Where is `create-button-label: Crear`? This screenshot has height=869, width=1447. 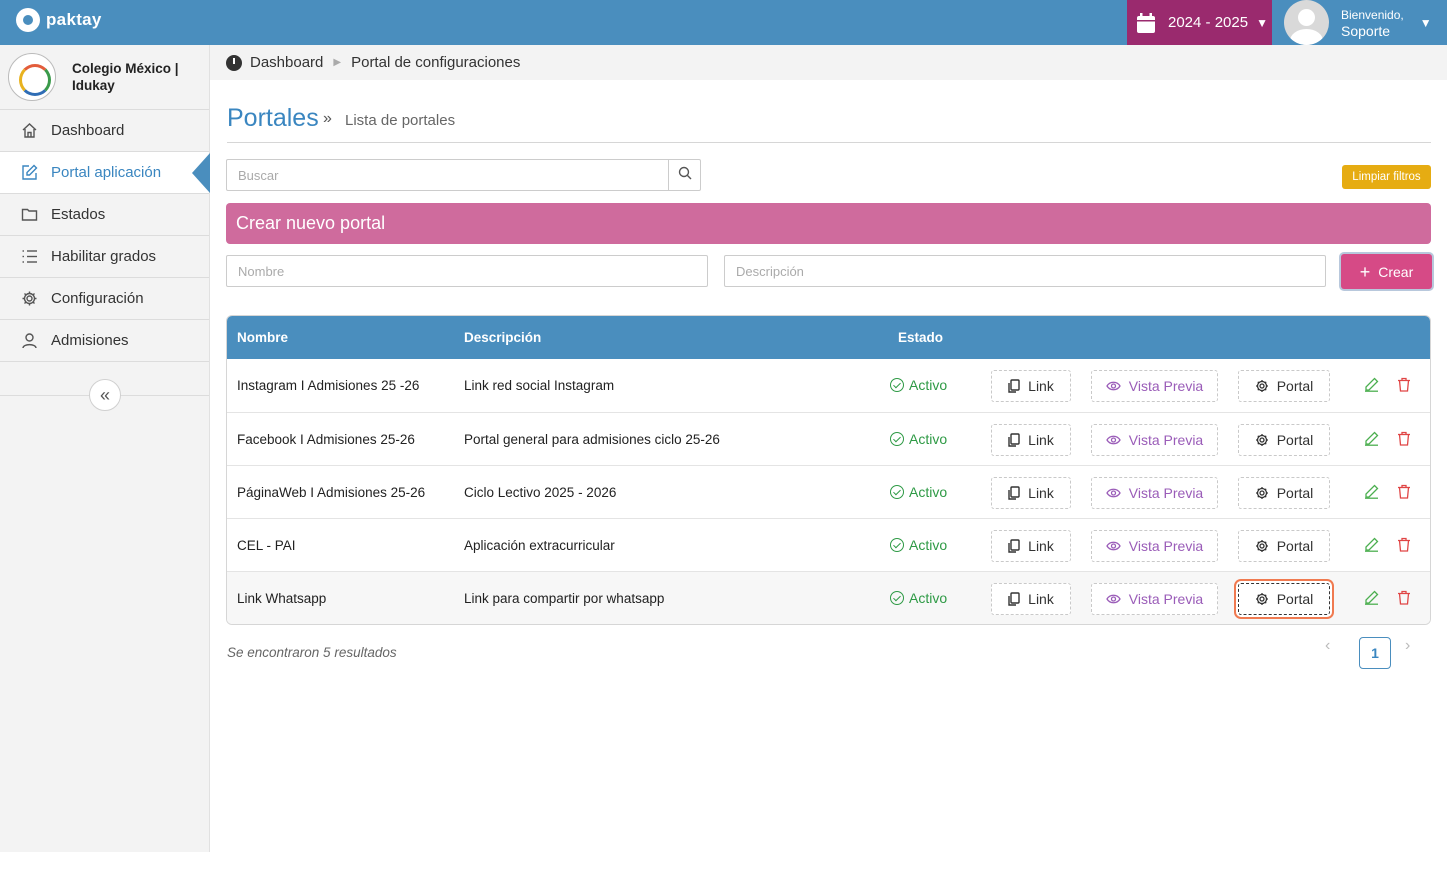 create-button-label: Crear is located at coordinates (1396, 271).